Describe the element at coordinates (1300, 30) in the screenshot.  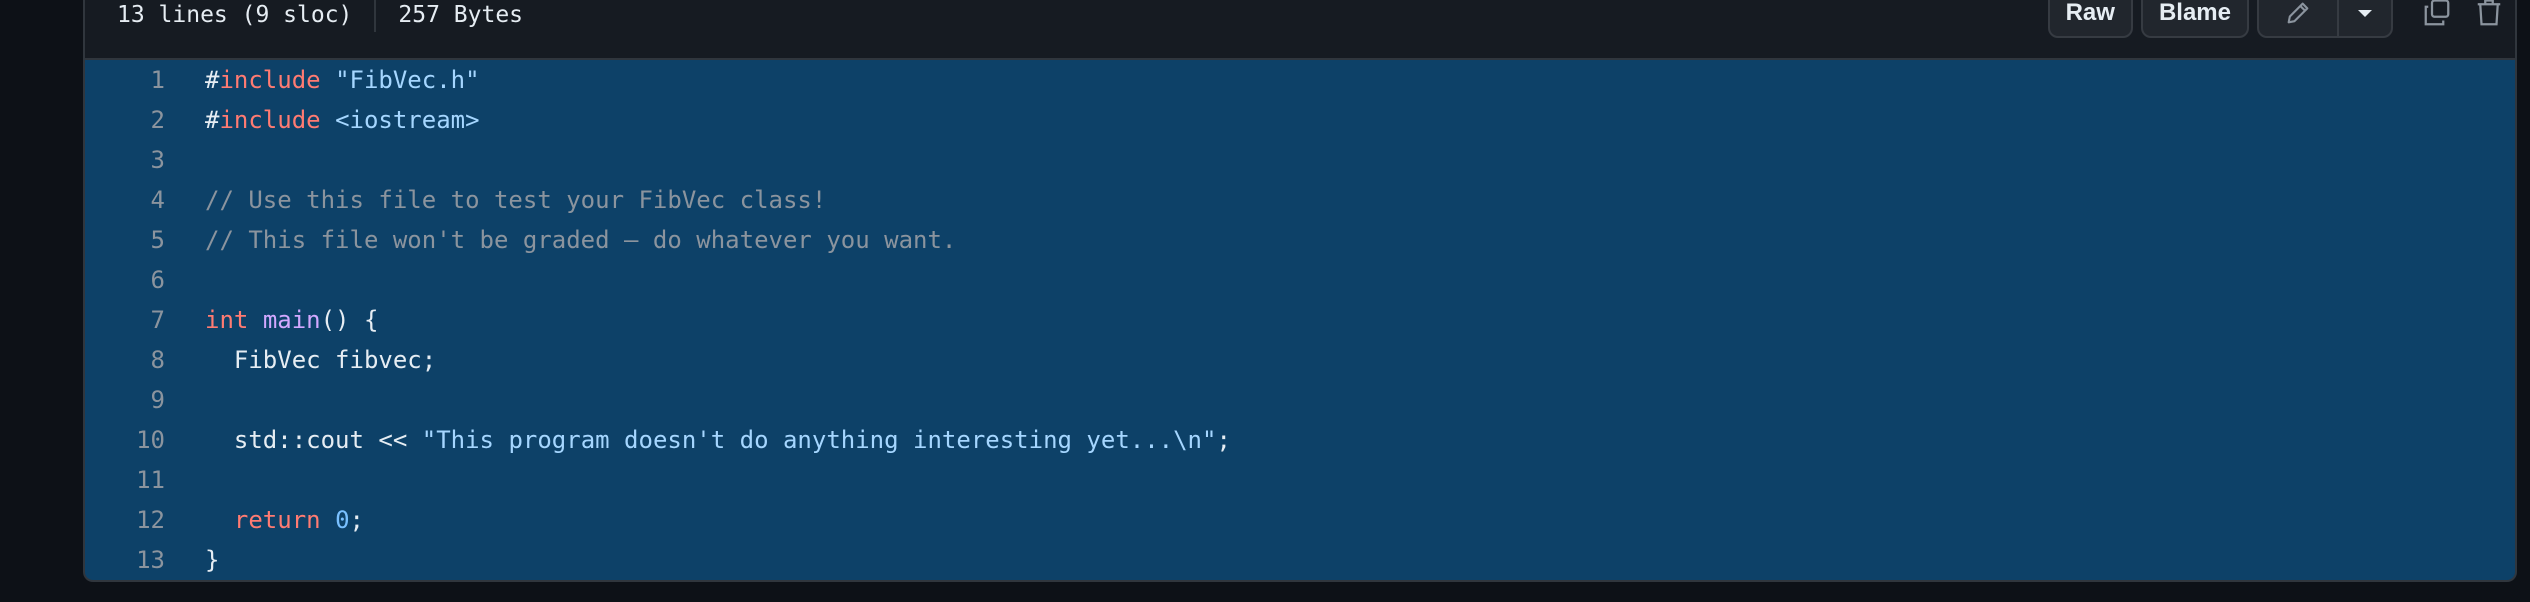
I see `file-header: 13 lines (9 sloc) 257 Bytes Raw Blame` at that location.